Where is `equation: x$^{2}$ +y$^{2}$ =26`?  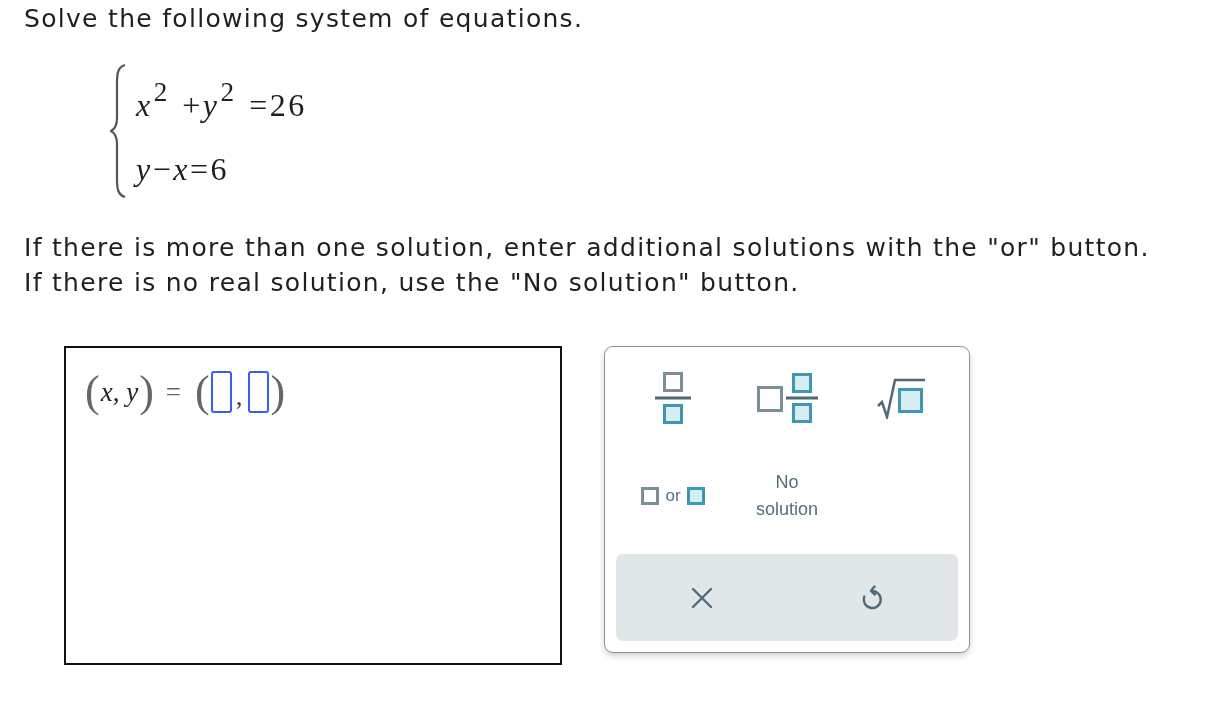 equation: x$^{2}$ +y$^{2}$ =26 is located at coordinates (221, 100).